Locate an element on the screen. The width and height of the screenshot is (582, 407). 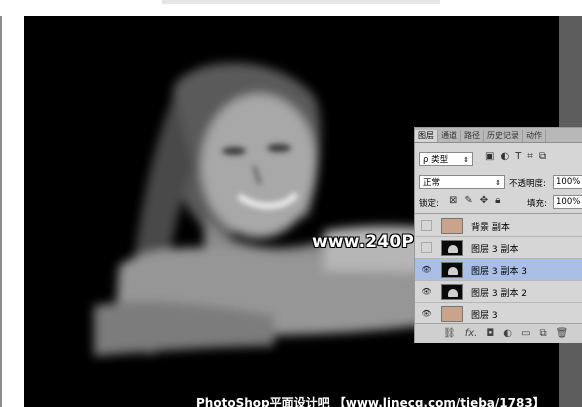
tab-paths: 路径 is located at coordinates (472, 136).